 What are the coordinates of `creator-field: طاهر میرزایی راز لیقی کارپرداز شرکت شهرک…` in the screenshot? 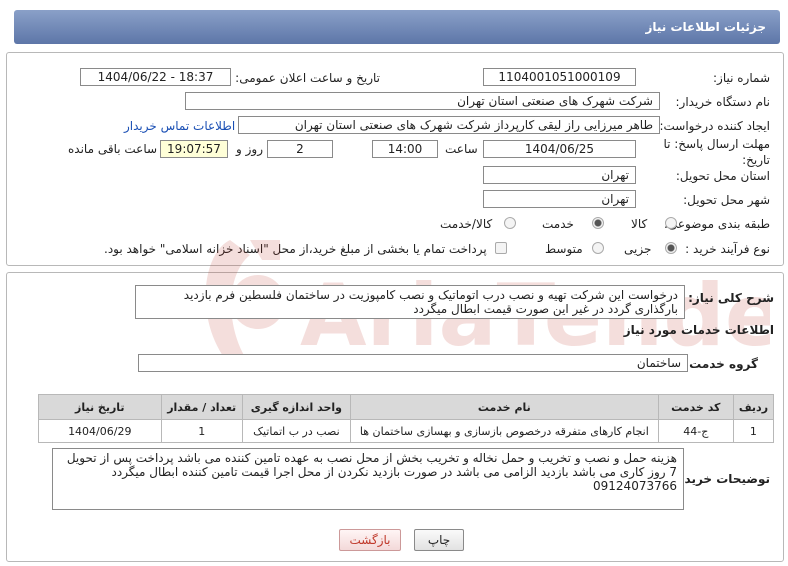 It's located at (449, 125).